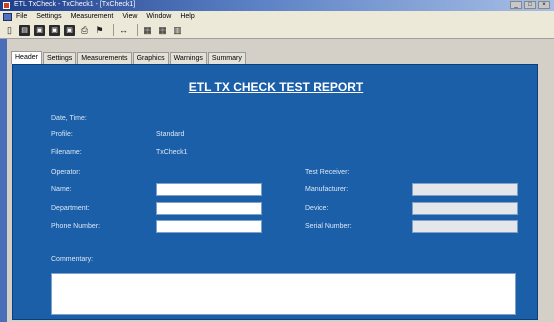 This screenshot has height=322, width=554. Describe the element at coordinates (66, 172) in the screenshot. I see `operator-label: Operator:` at that location.